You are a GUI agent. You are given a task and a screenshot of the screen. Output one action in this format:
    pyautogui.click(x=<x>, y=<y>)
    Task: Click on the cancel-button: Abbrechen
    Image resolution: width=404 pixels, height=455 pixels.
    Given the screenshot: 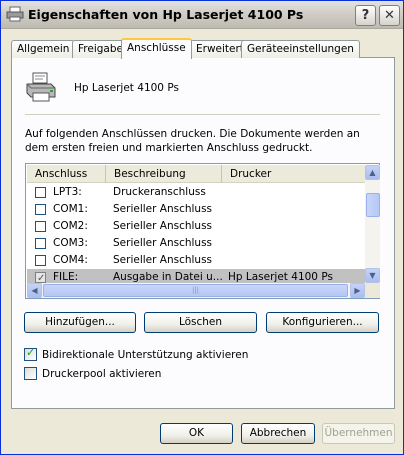 What is the action you would take?
    pyautogui.click(x=278, y=433)
    